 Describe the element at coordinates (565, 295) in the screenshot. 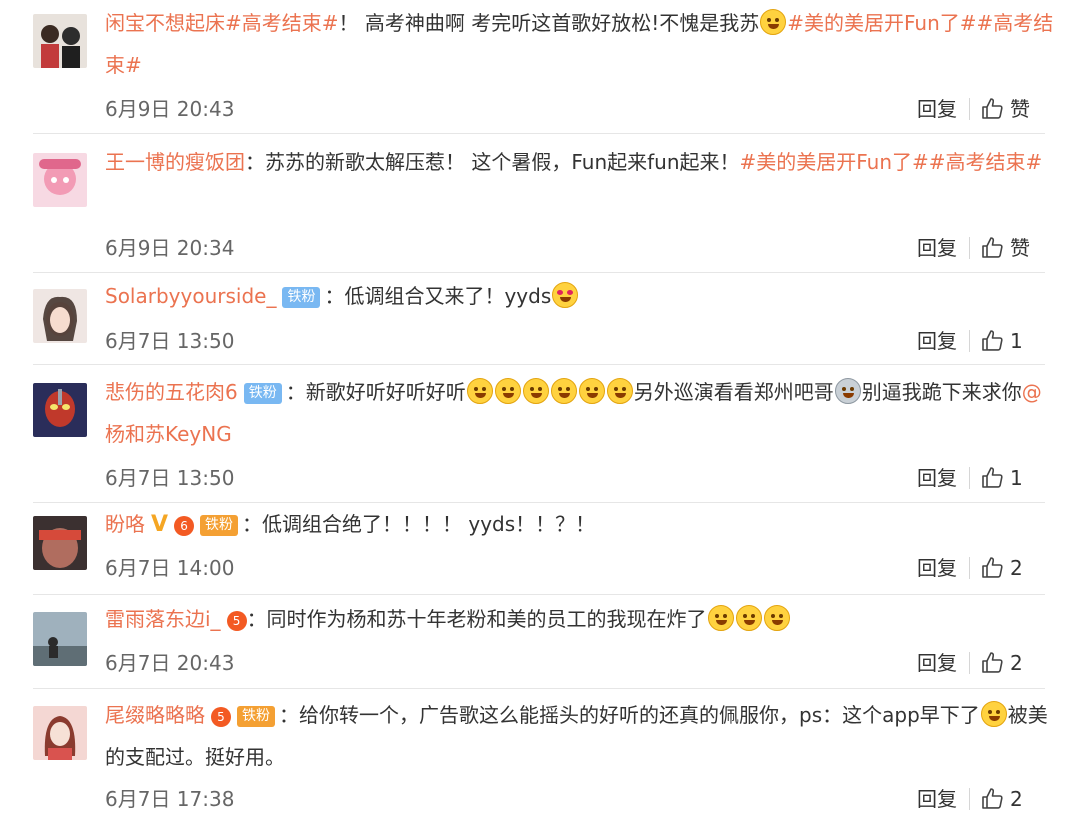

I see `heart-eyes-emoji-icon` at that location.